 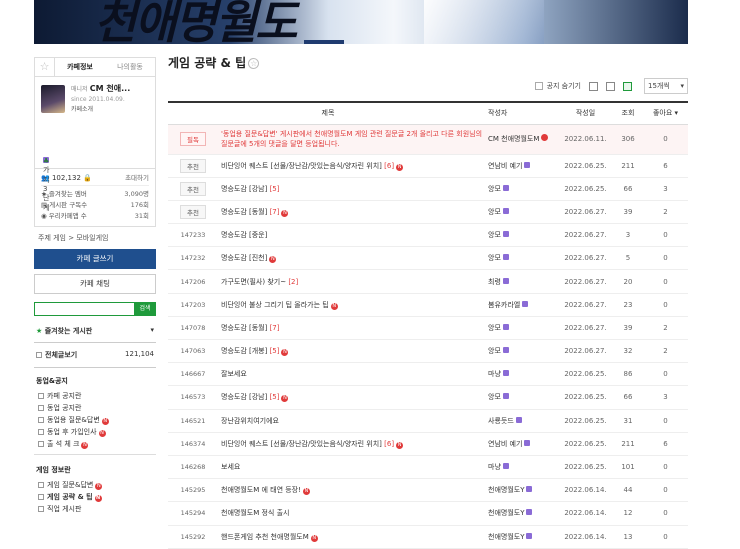 I want to click on row-title-cell: 가구도면(필사) 찾기~ [2], so click(x=353, y=281).